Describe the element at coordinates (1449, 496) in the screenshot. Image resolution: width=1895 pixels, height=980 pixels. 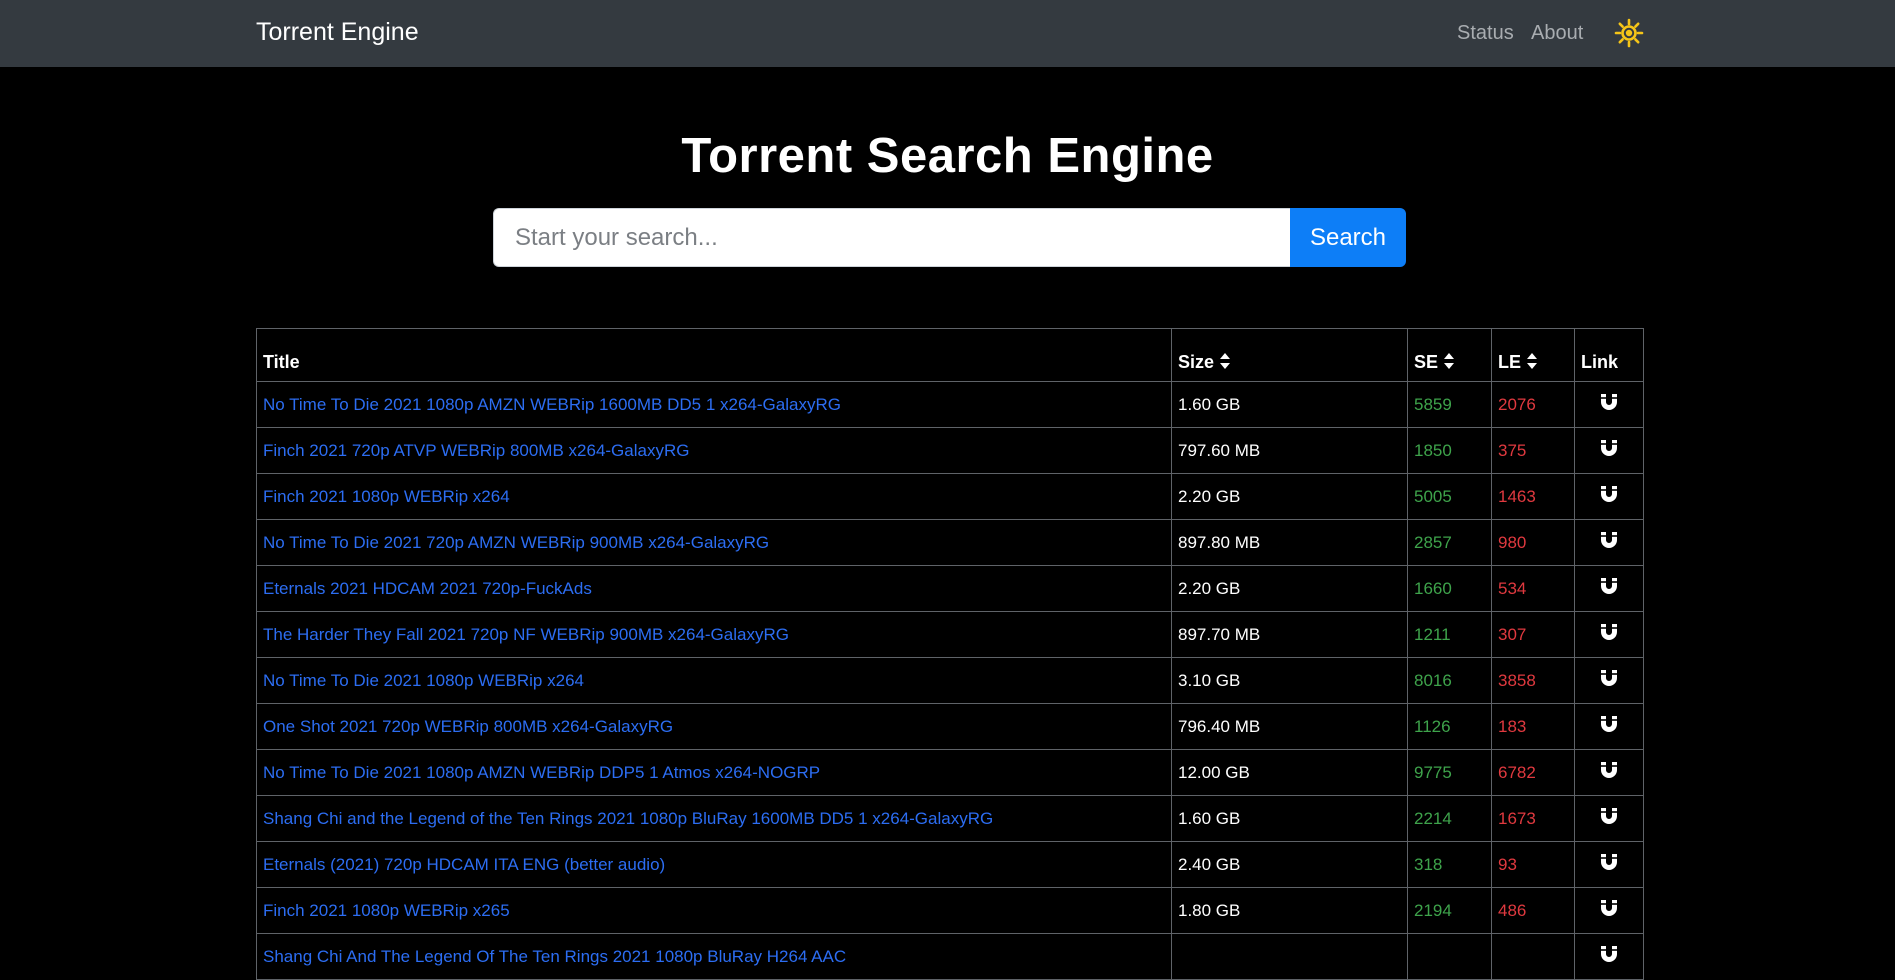
I see `seeders-cell: 5005` at that location.